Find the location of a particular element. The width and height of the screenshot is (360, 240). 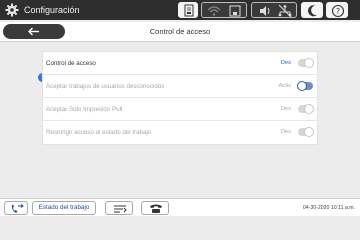

sleep-moon-icon is located at coordinates (312, 11).